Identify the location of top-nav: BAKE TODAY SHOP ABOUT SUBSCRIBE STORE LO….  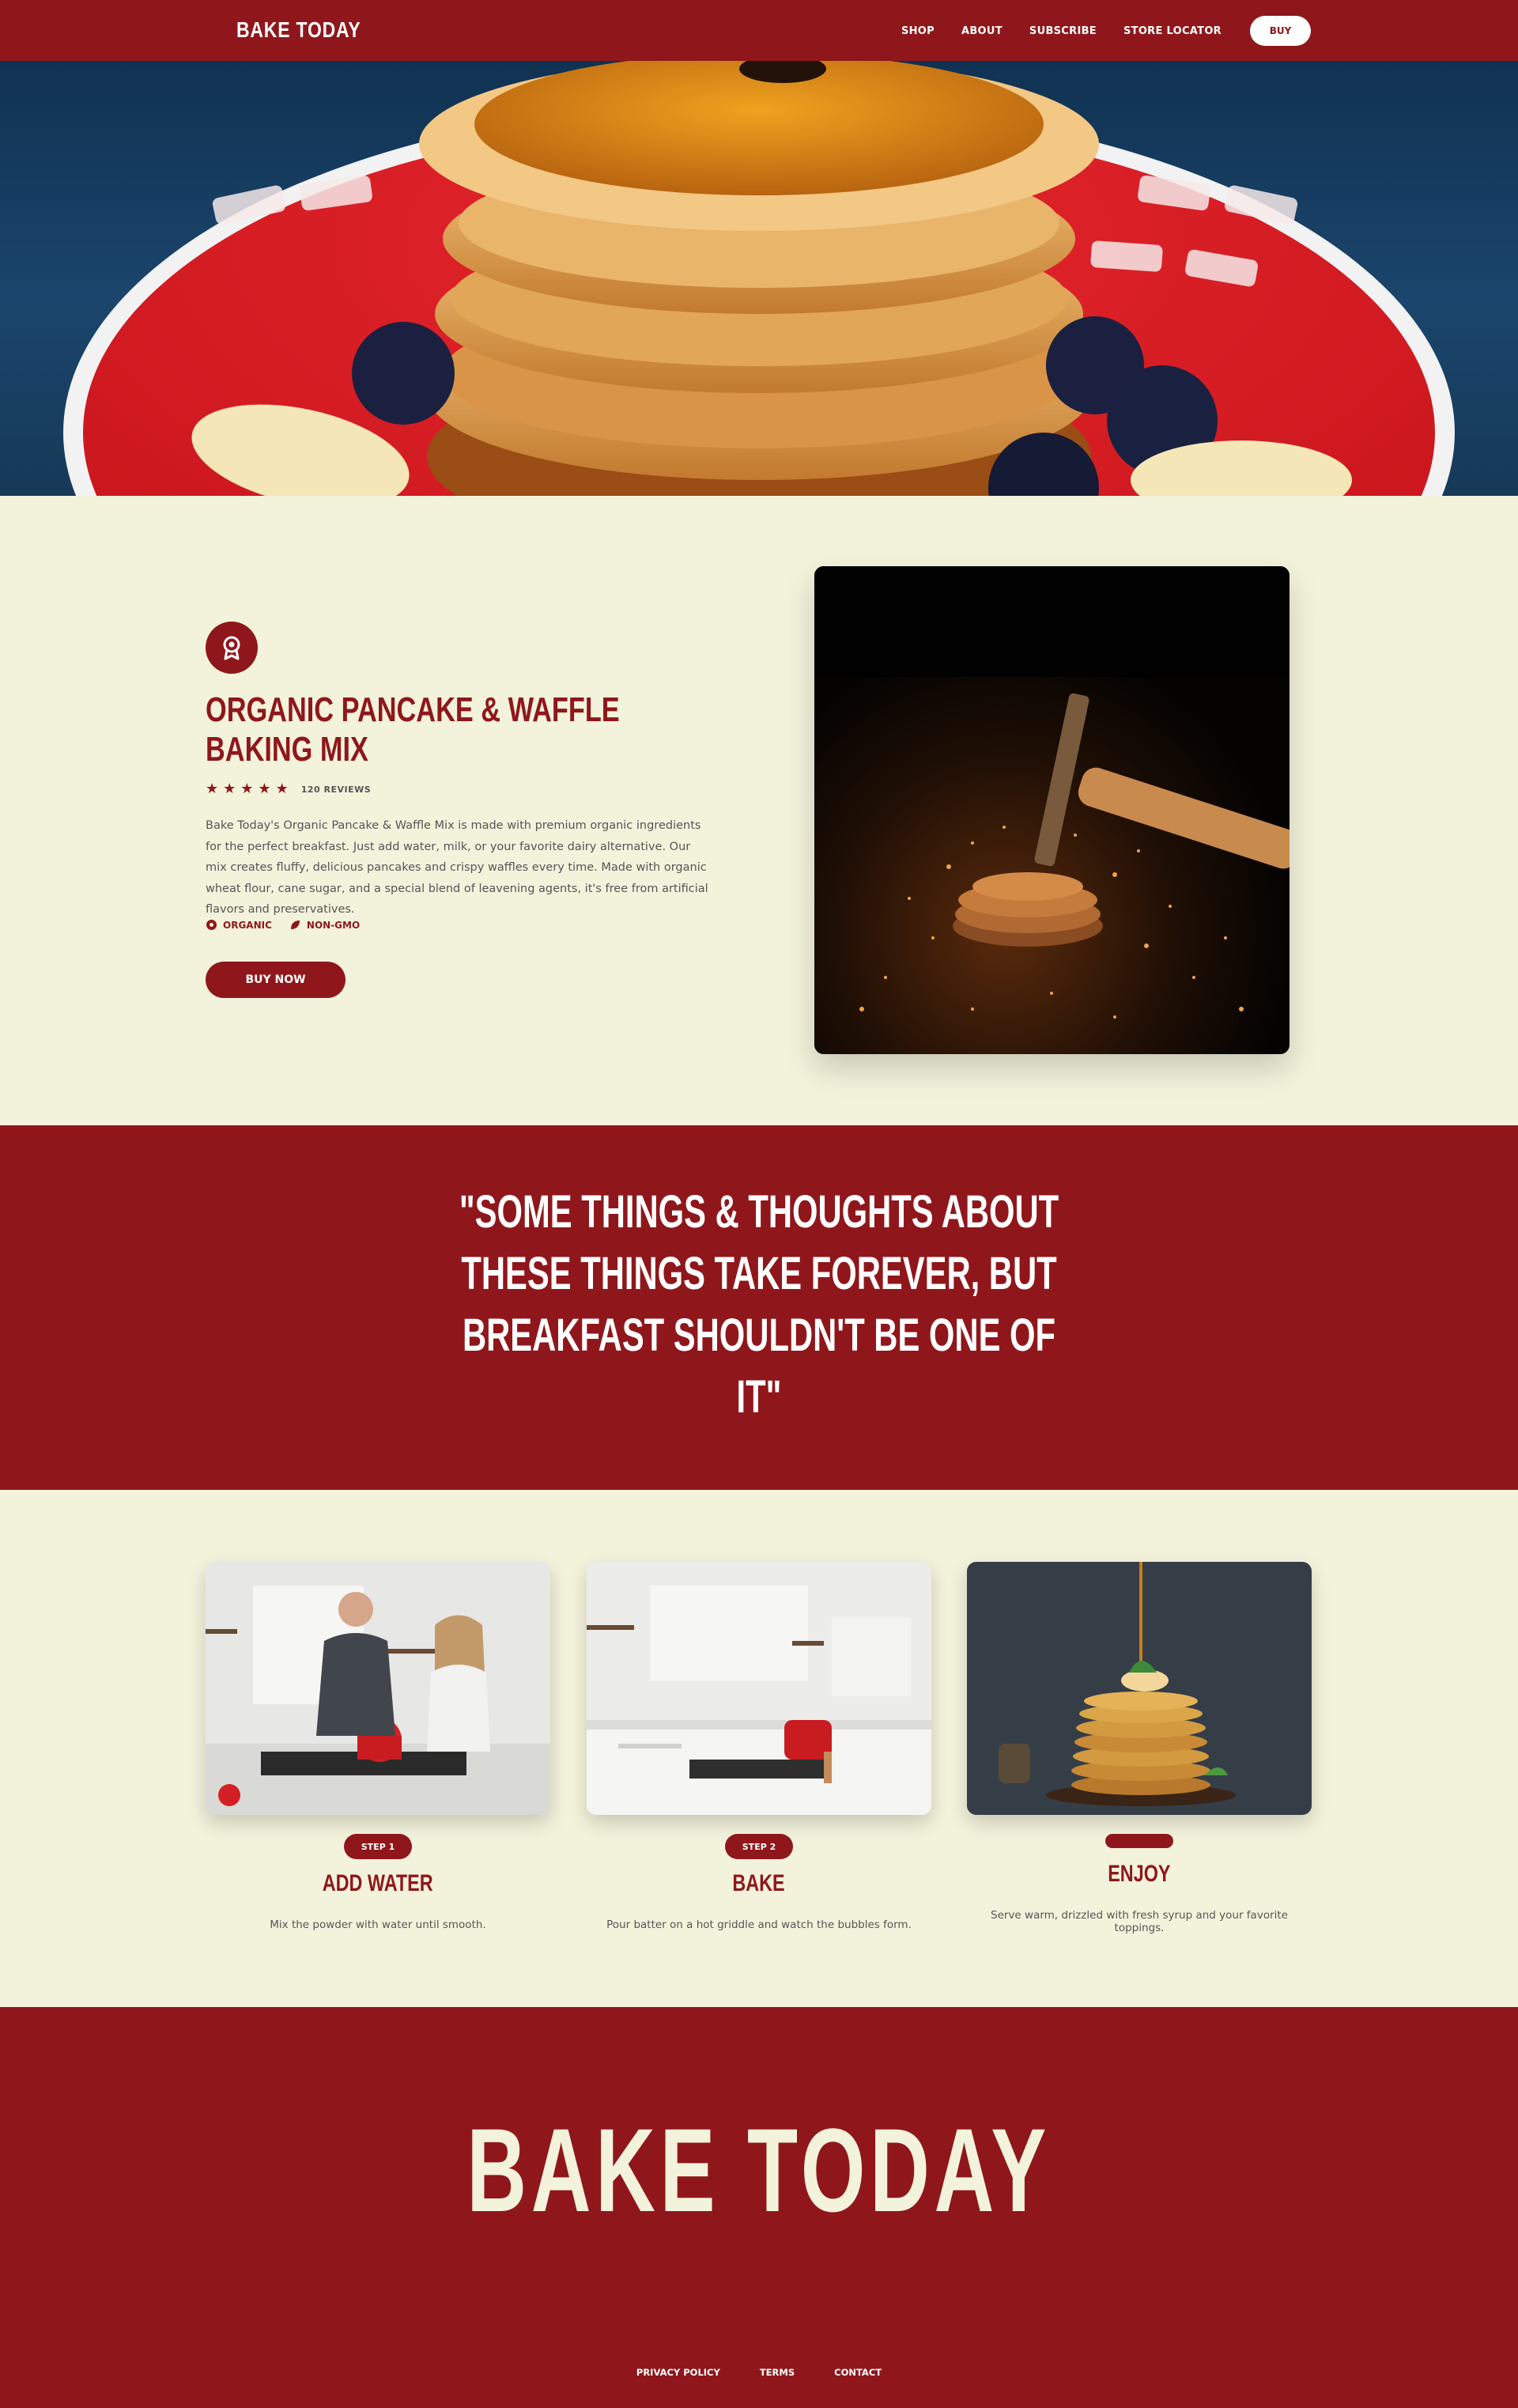
(759, 30).